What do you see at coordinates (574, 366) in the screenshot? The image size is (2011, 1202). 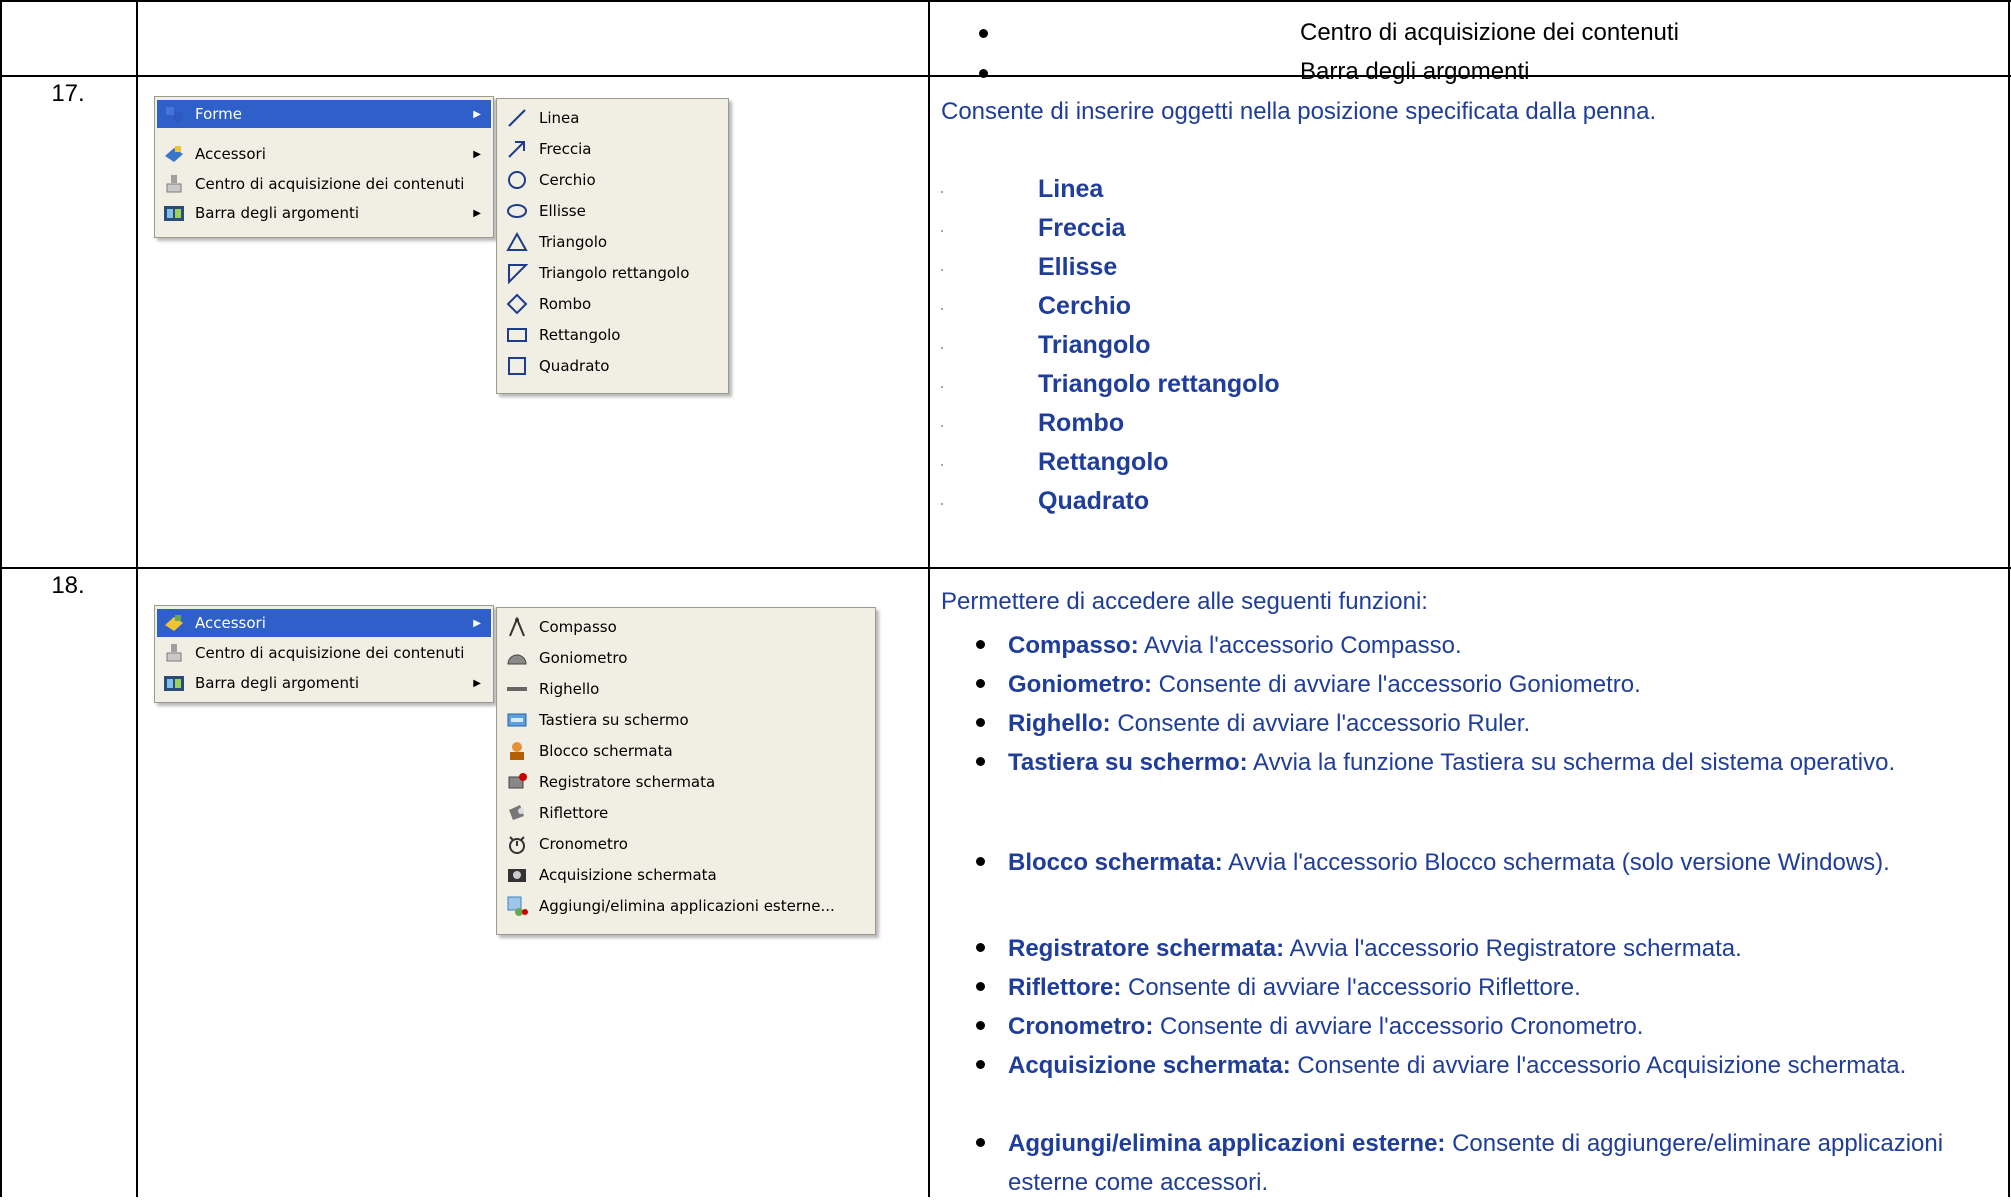 I see `submenu-item-label: Quadrato` at bounding box center [574, 366].